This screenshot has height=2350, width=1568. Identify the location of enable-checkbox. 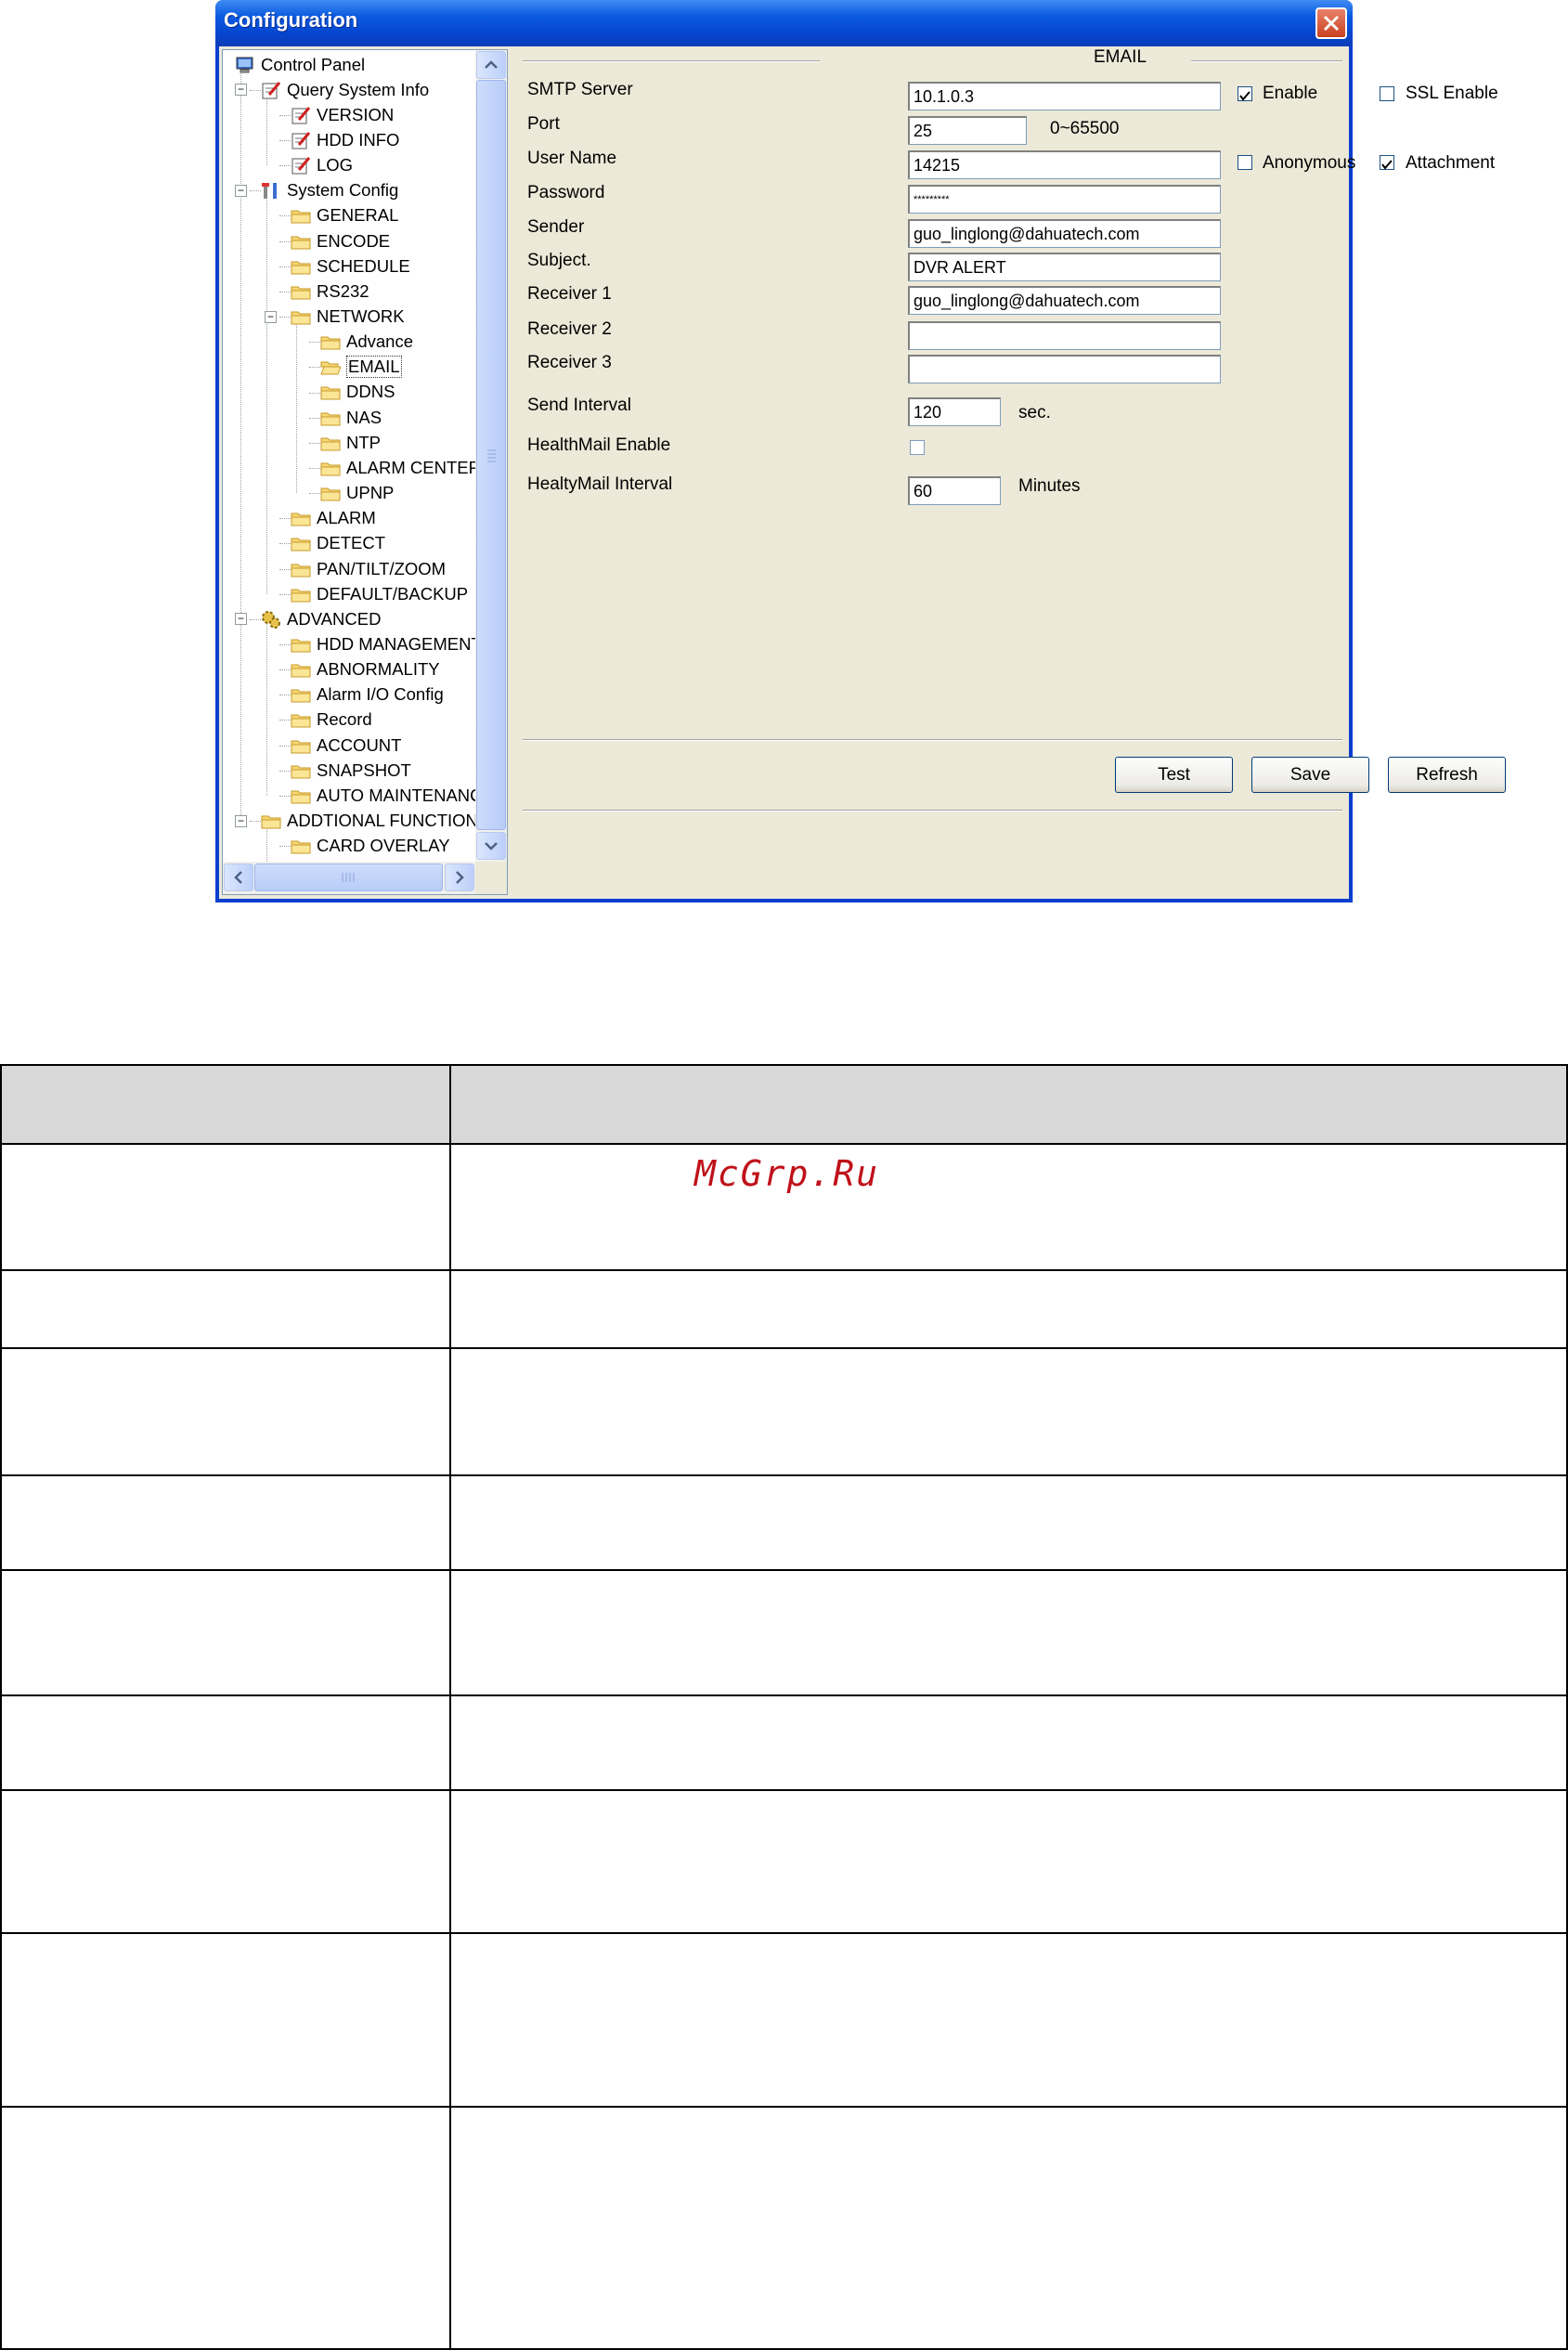
(1245, 93).